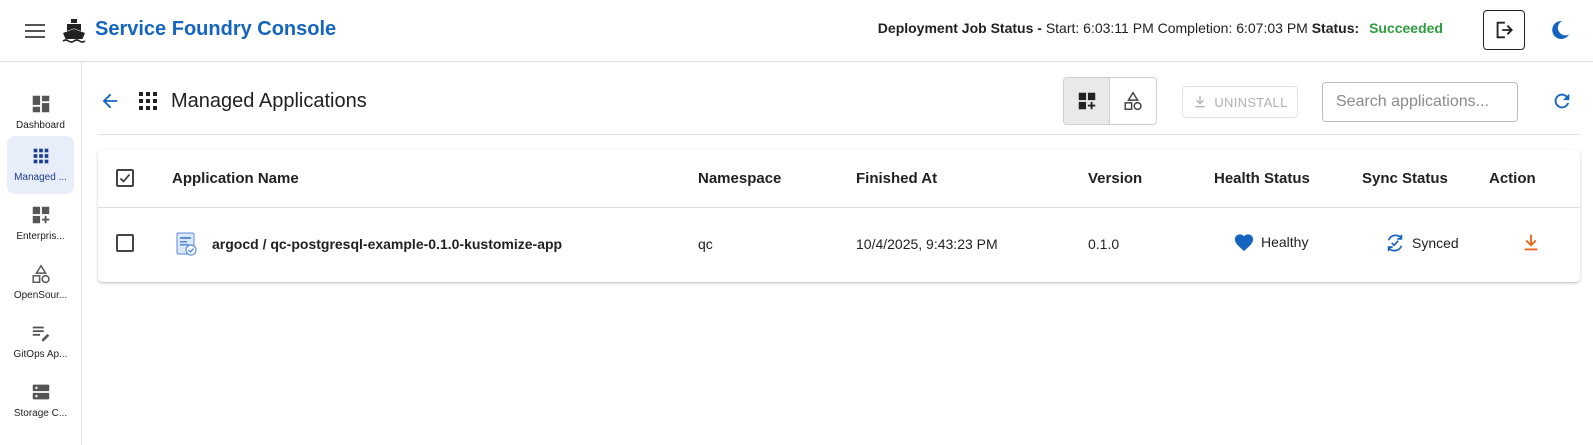 Image resolution: width=1593 pixels, height=445 pixels. What do you see at coordinates (1232, 28) in the screenshot?
I see `job-completion-time: Completion: 6:07:03 PM` at bounding box center [1232, 28].